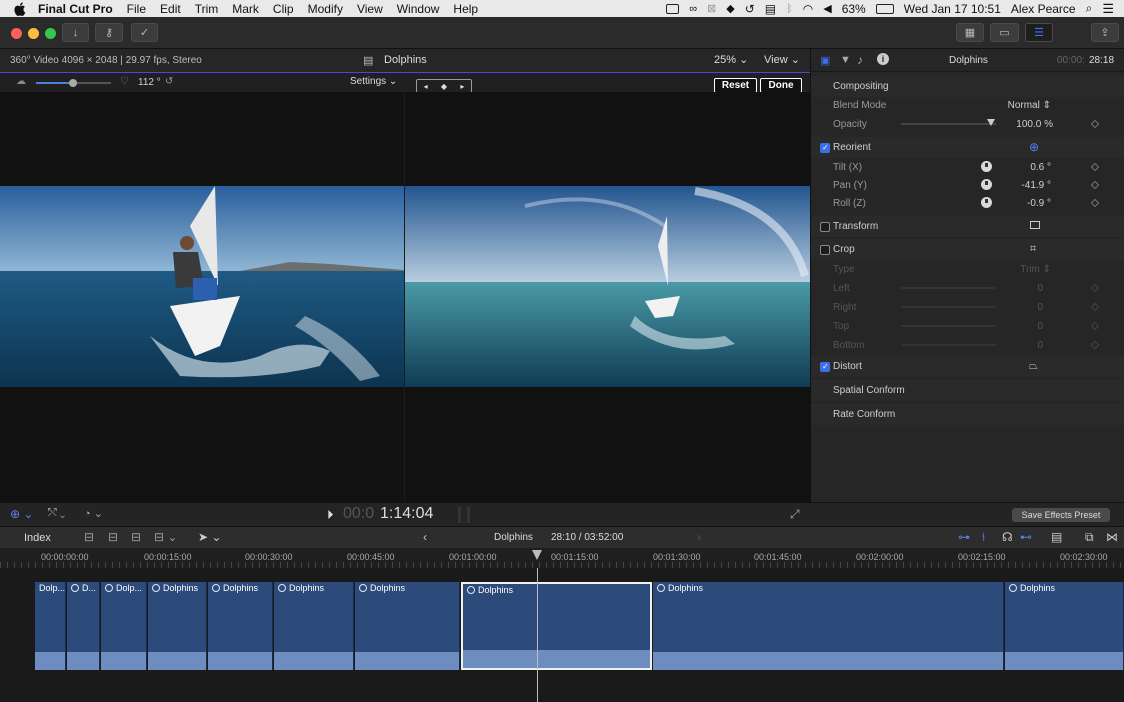  What do you see at coordinates (673, 8) in the screenshot?
I see `display-icon` at bounding box center [673, 8].